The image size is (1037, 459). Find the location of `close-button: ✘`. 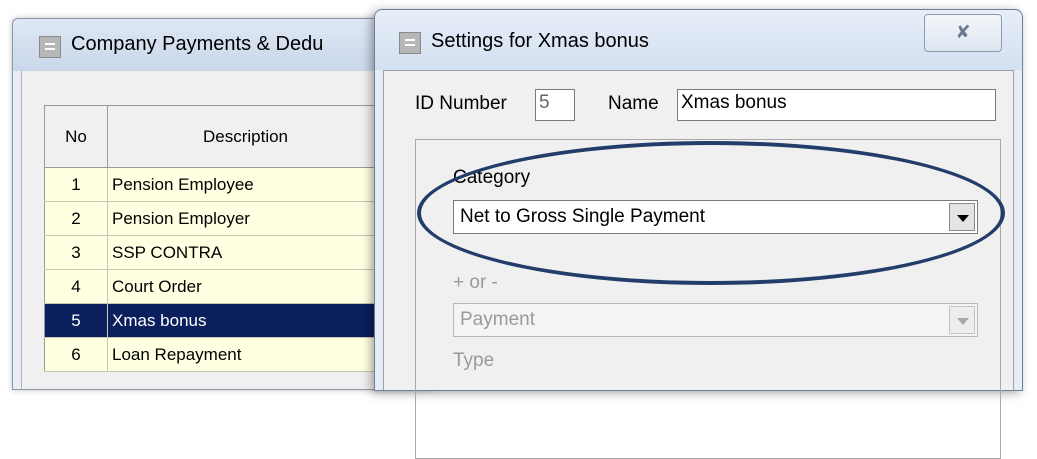

close-button: ✘ is located at coordinates (963, 33).